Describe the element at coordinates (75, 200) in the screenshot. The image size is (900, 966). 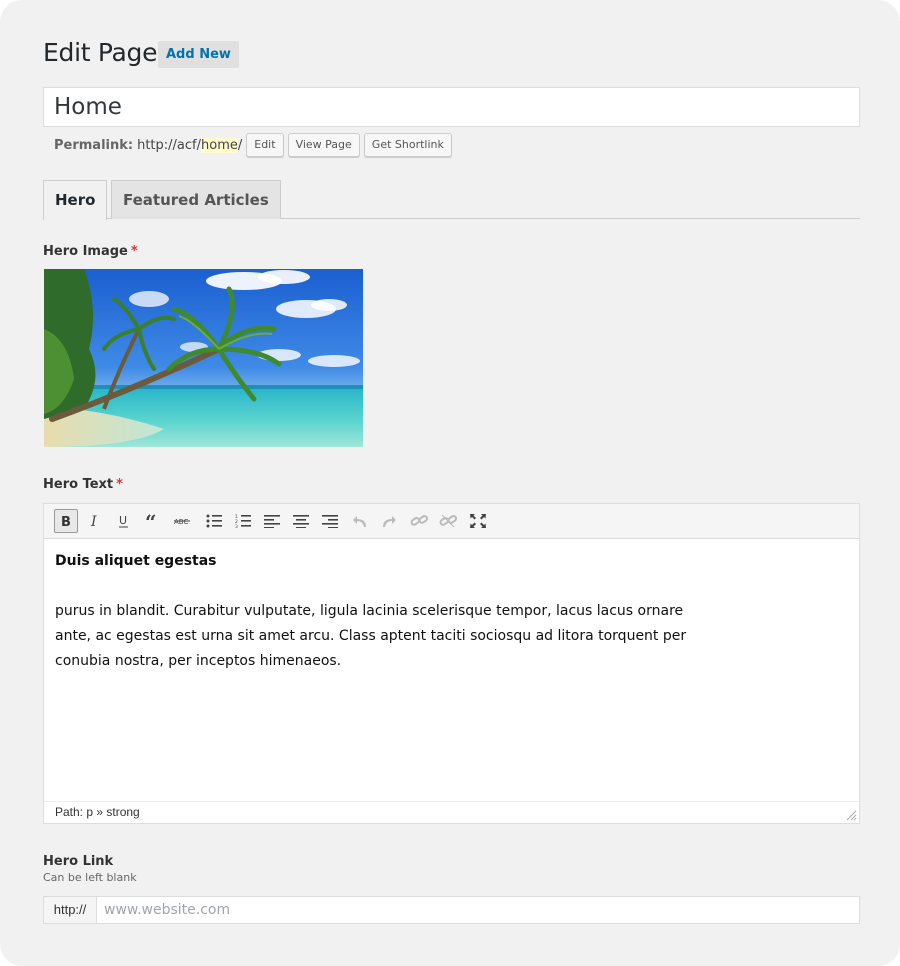
I see `tab-hero: Hero` at that location.